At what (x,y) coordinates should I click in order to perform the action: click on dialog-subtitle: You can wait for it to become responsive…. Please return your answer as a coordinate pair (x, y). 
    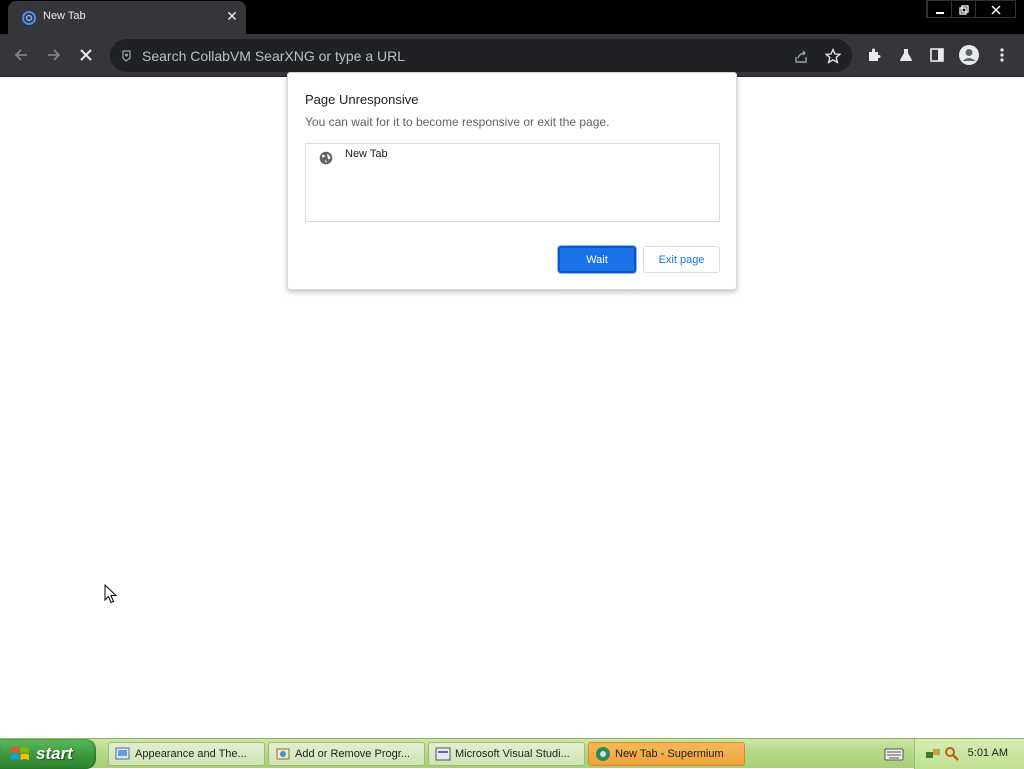
    Looking at the image, I should click on (457, 122).